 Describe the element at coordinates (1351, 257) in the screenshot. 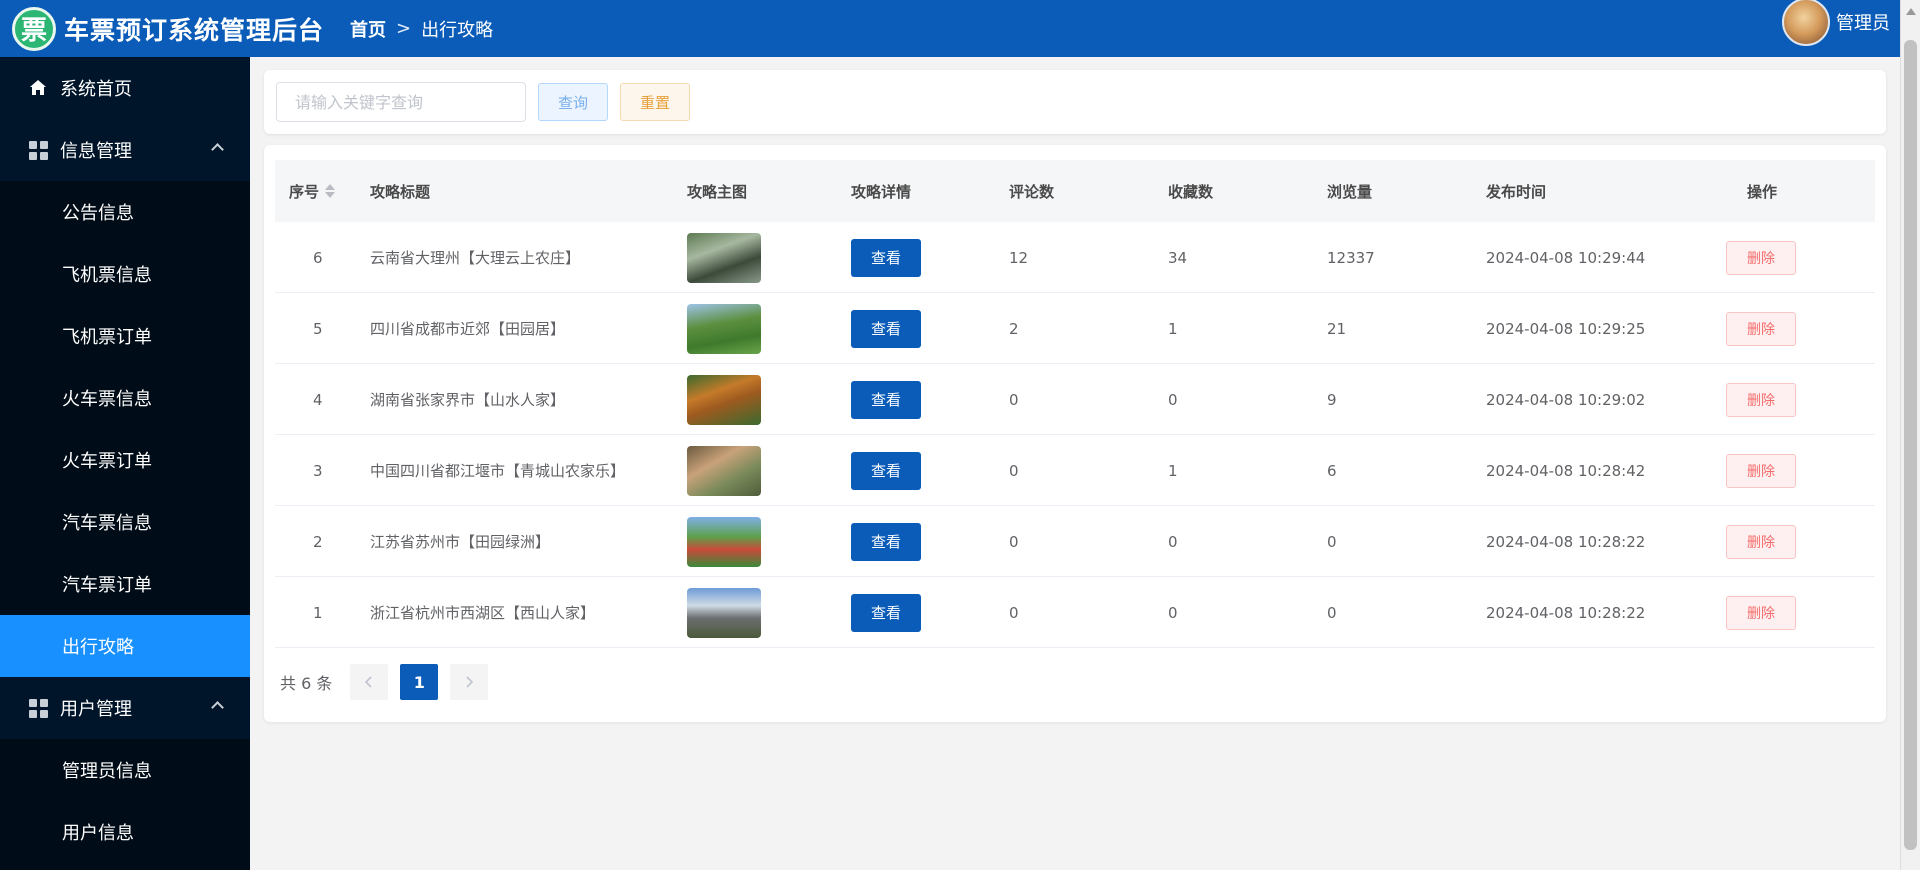

I see `cell-views: 12337` at that location.